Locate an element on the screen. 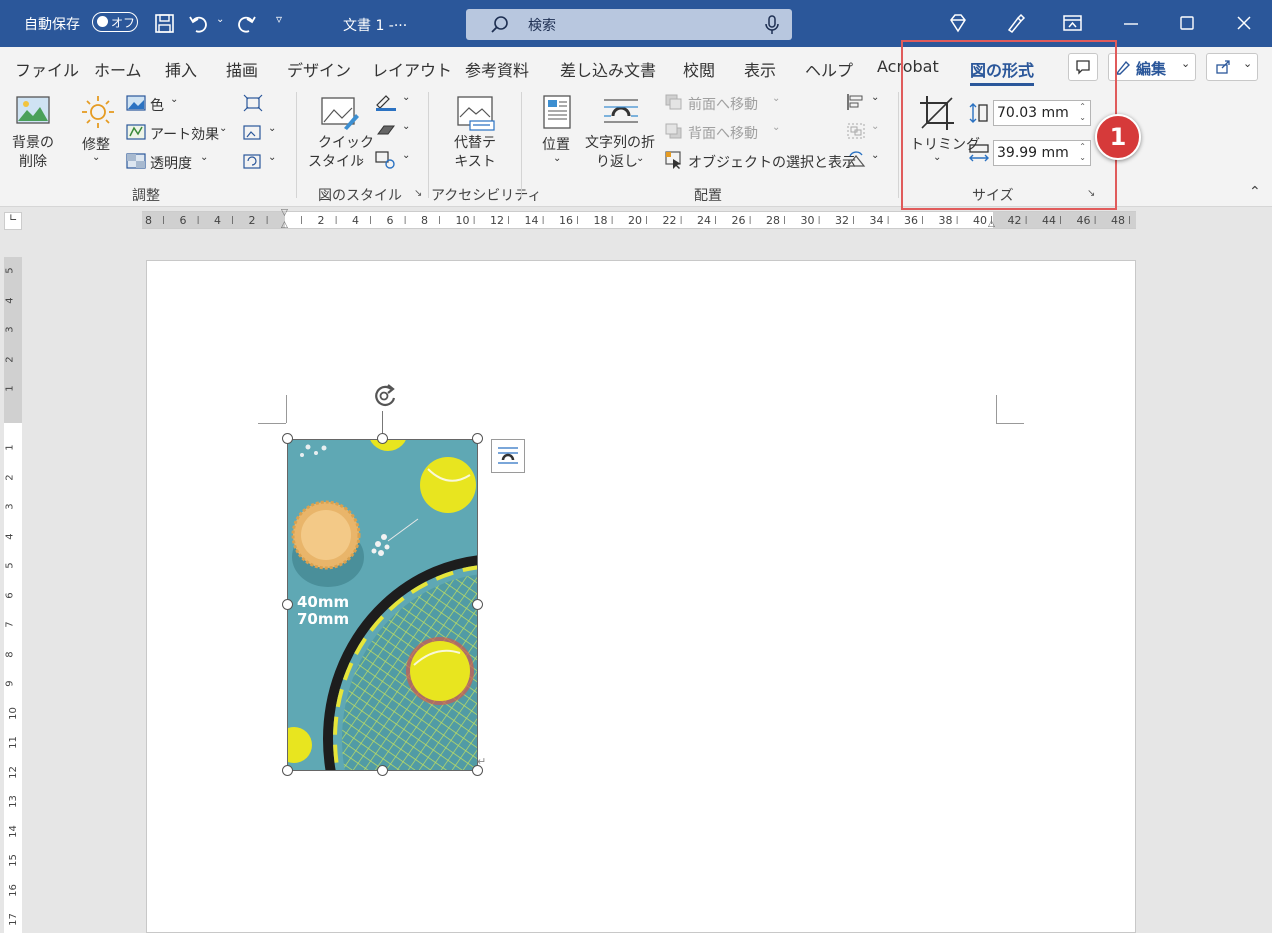 The width and height of the screenshot is (1272, 933). compress-pictures-icon is located at coordinates (253, 103).